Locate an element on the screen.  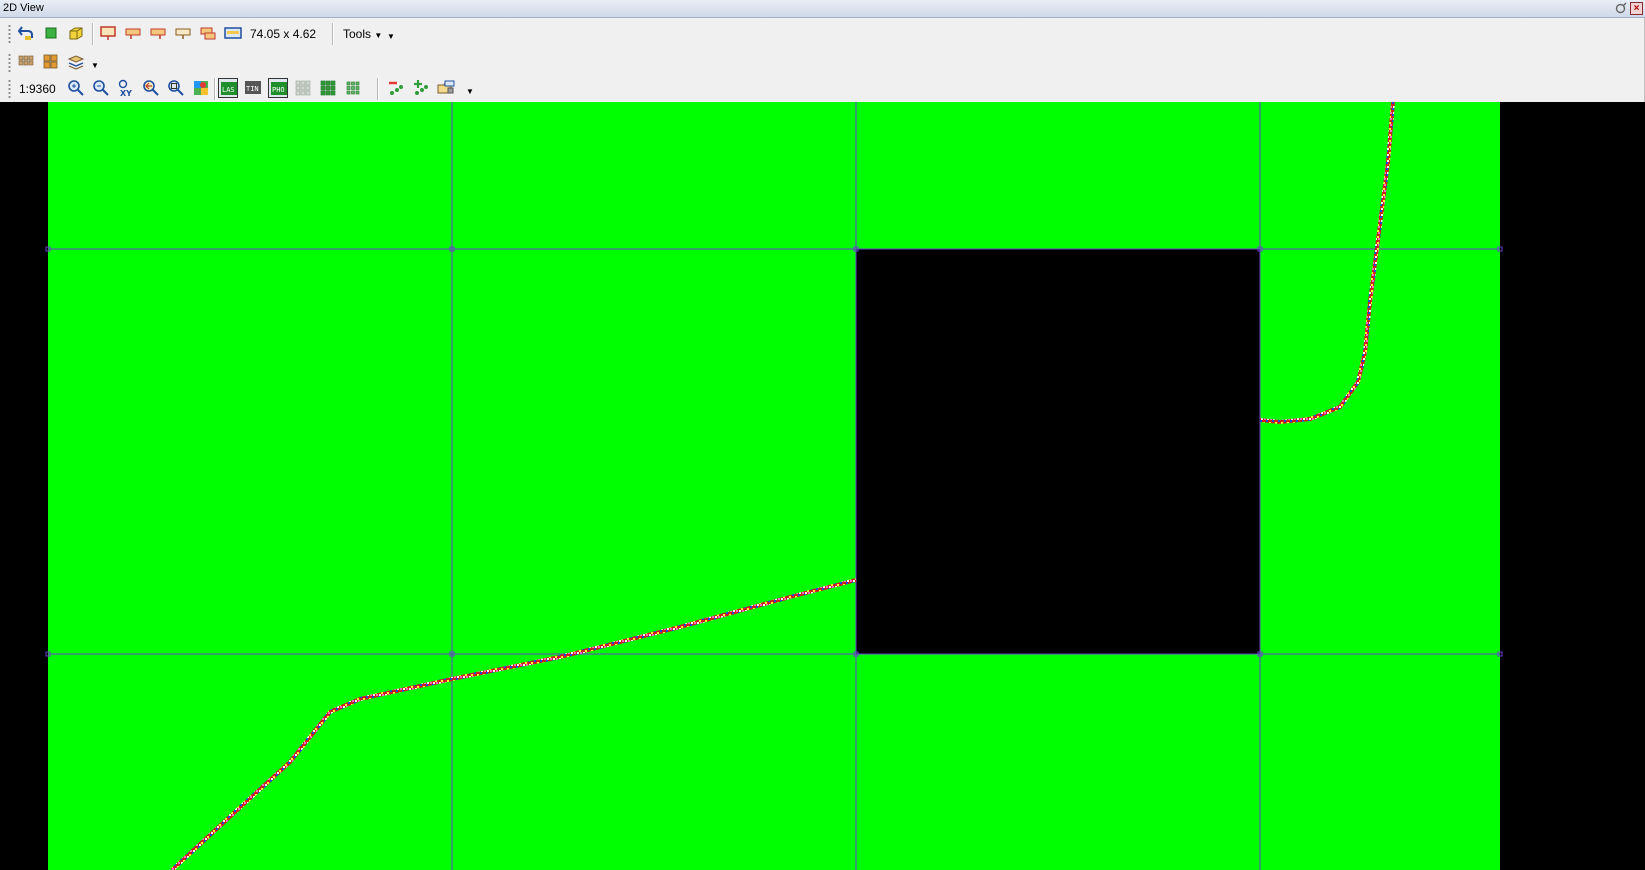
tools-menu-button: Tools ▼ is located at coordinates (362, 34).